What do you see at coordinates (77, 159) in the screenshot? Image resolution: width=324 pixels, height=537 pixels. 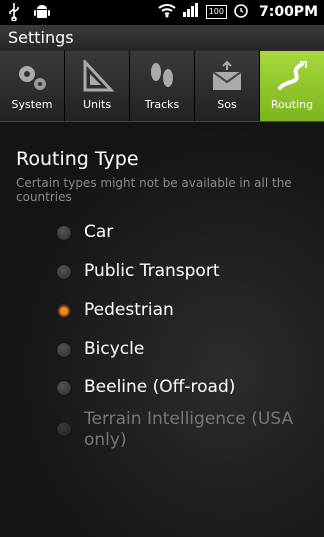 I see `section-title: Routing Type` at bounding box center [77, 159].